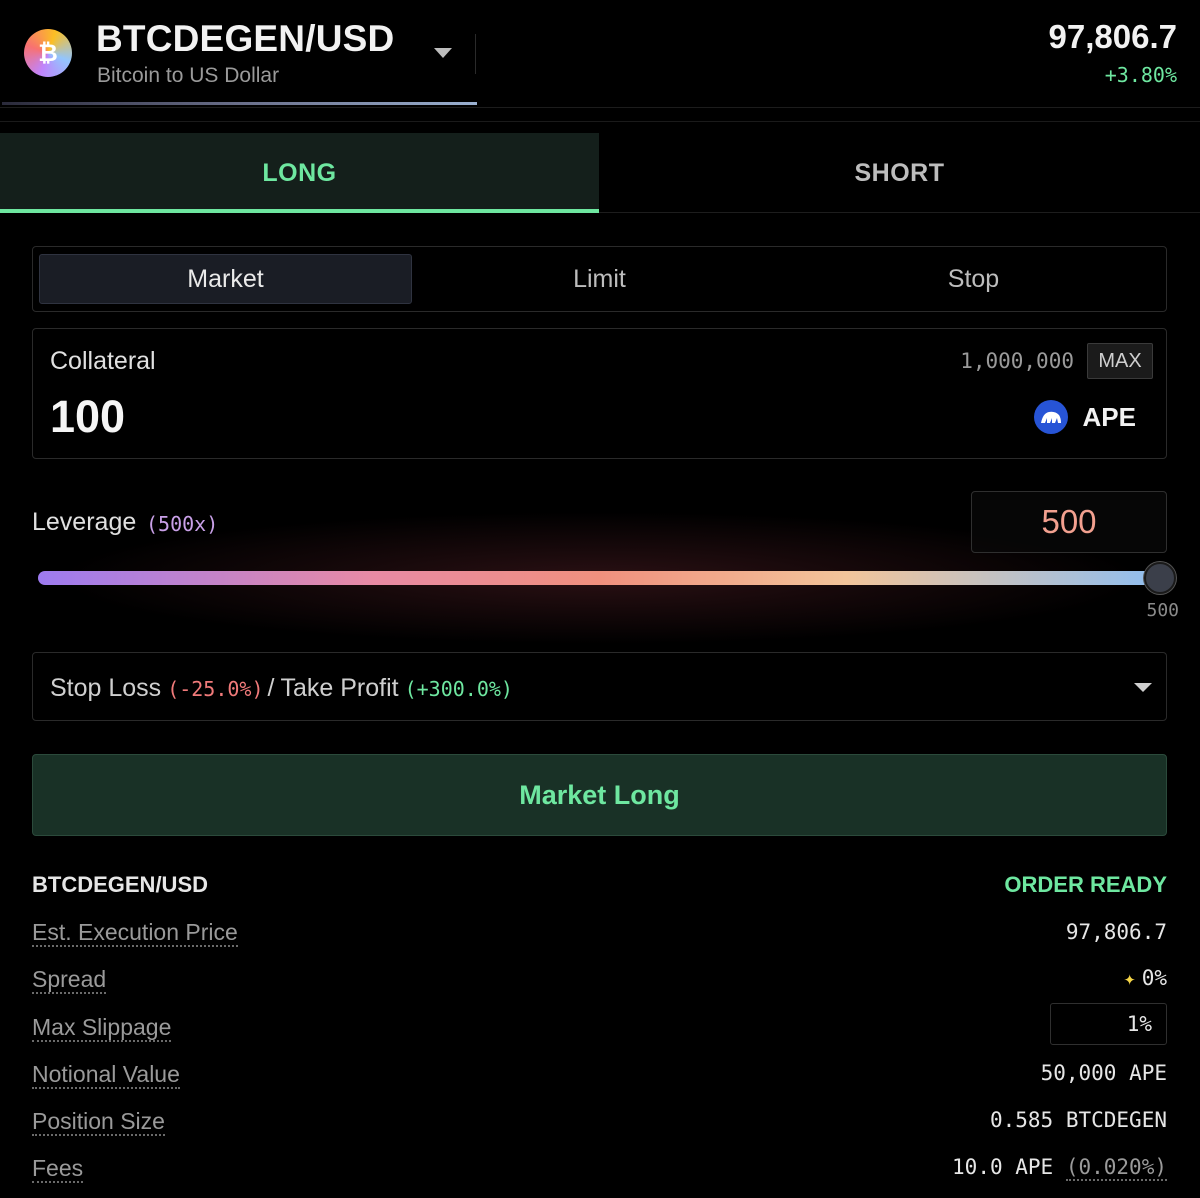  Describe the element at coordinates (1116, 1168) in the screenshot. I see `fees-percent: (0.020%)` at that location.